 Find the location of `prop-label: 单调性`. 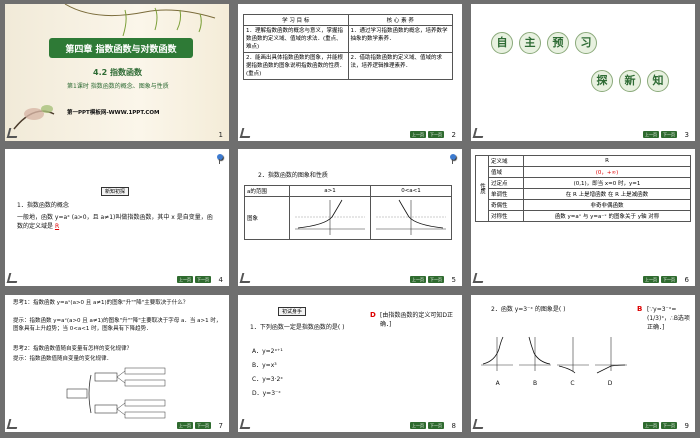

prop-label: 单调性 is located at coordinates (506, 194).